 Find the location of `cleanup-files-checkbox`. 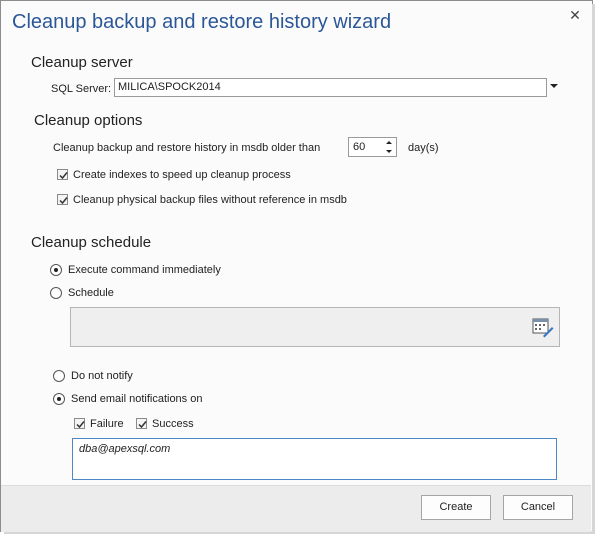

cleanup-files-checkbox is located at coordinates (62, 199).